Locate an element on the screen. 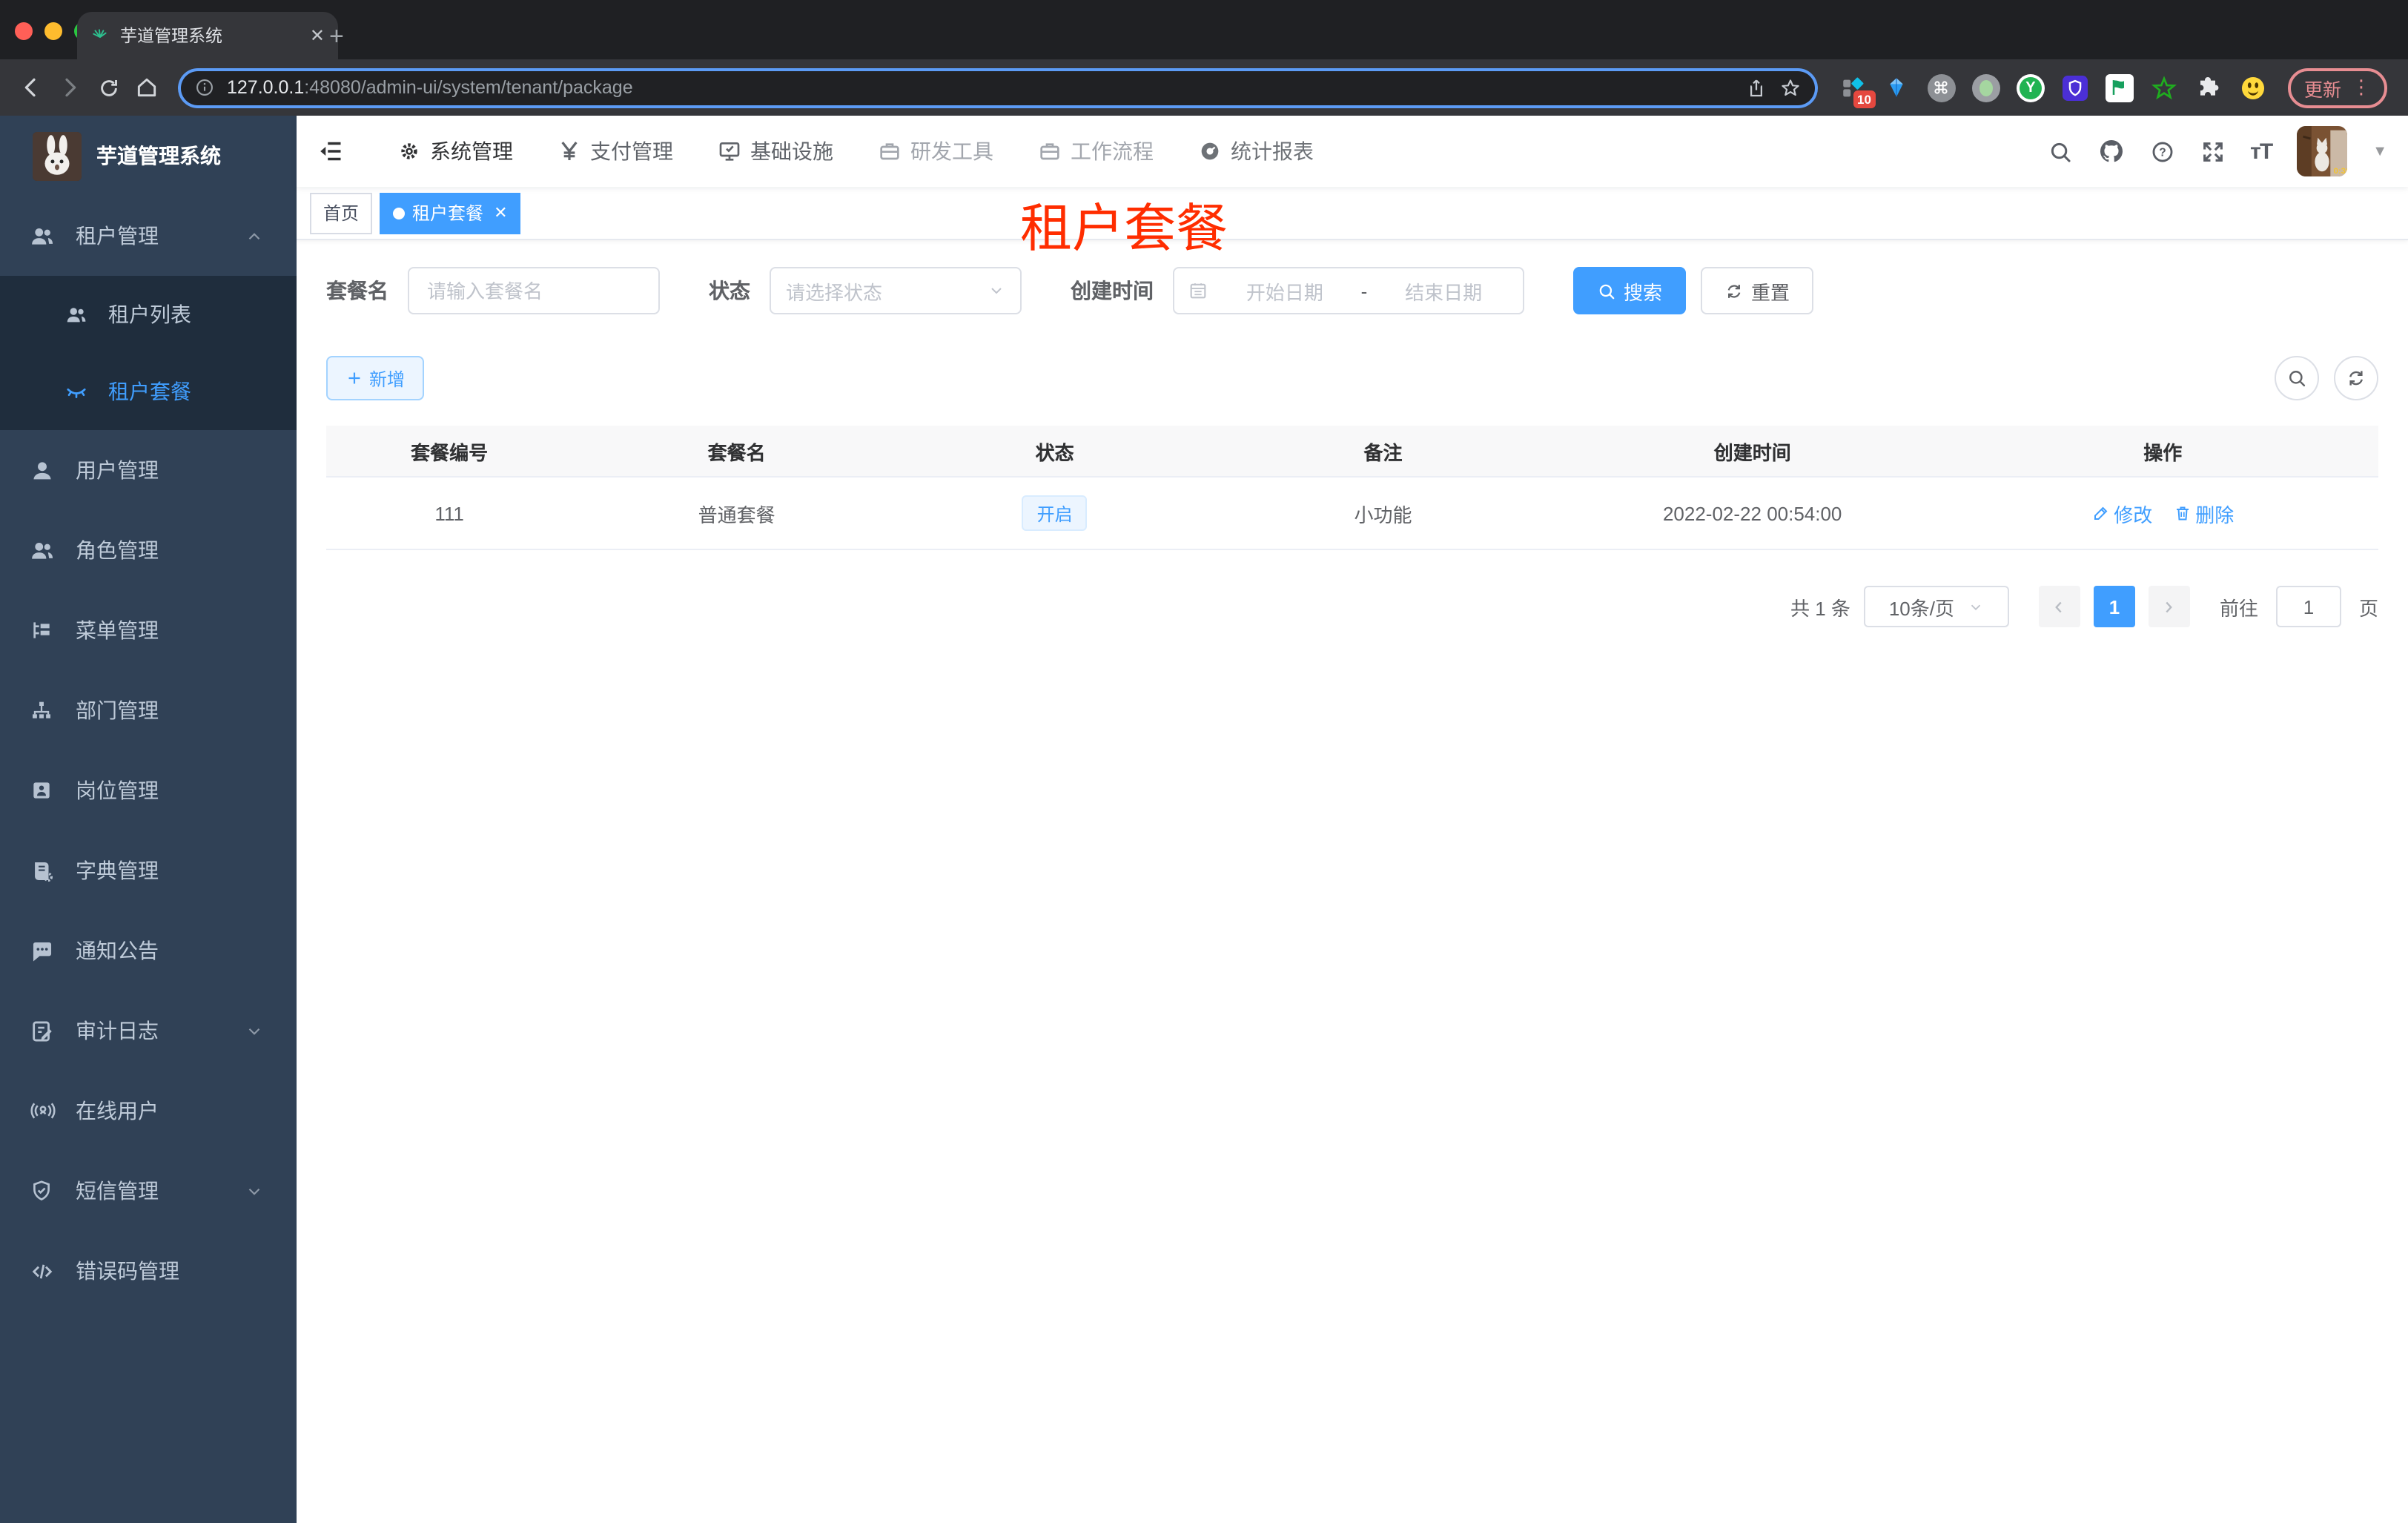 The image size is (2408, 1523). browser-menu-icon: ⋮ is located at coordinates (2361, 86).